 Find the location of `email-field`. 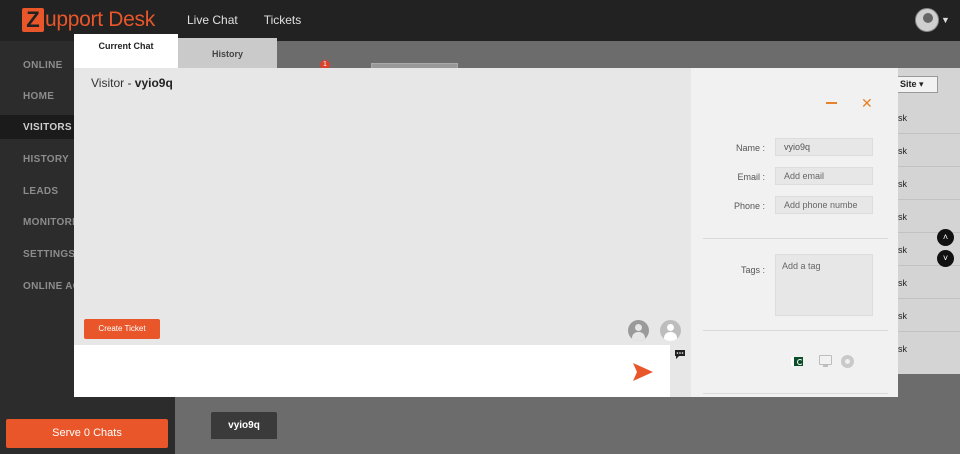

email-field is located at coordinates (824, 176).